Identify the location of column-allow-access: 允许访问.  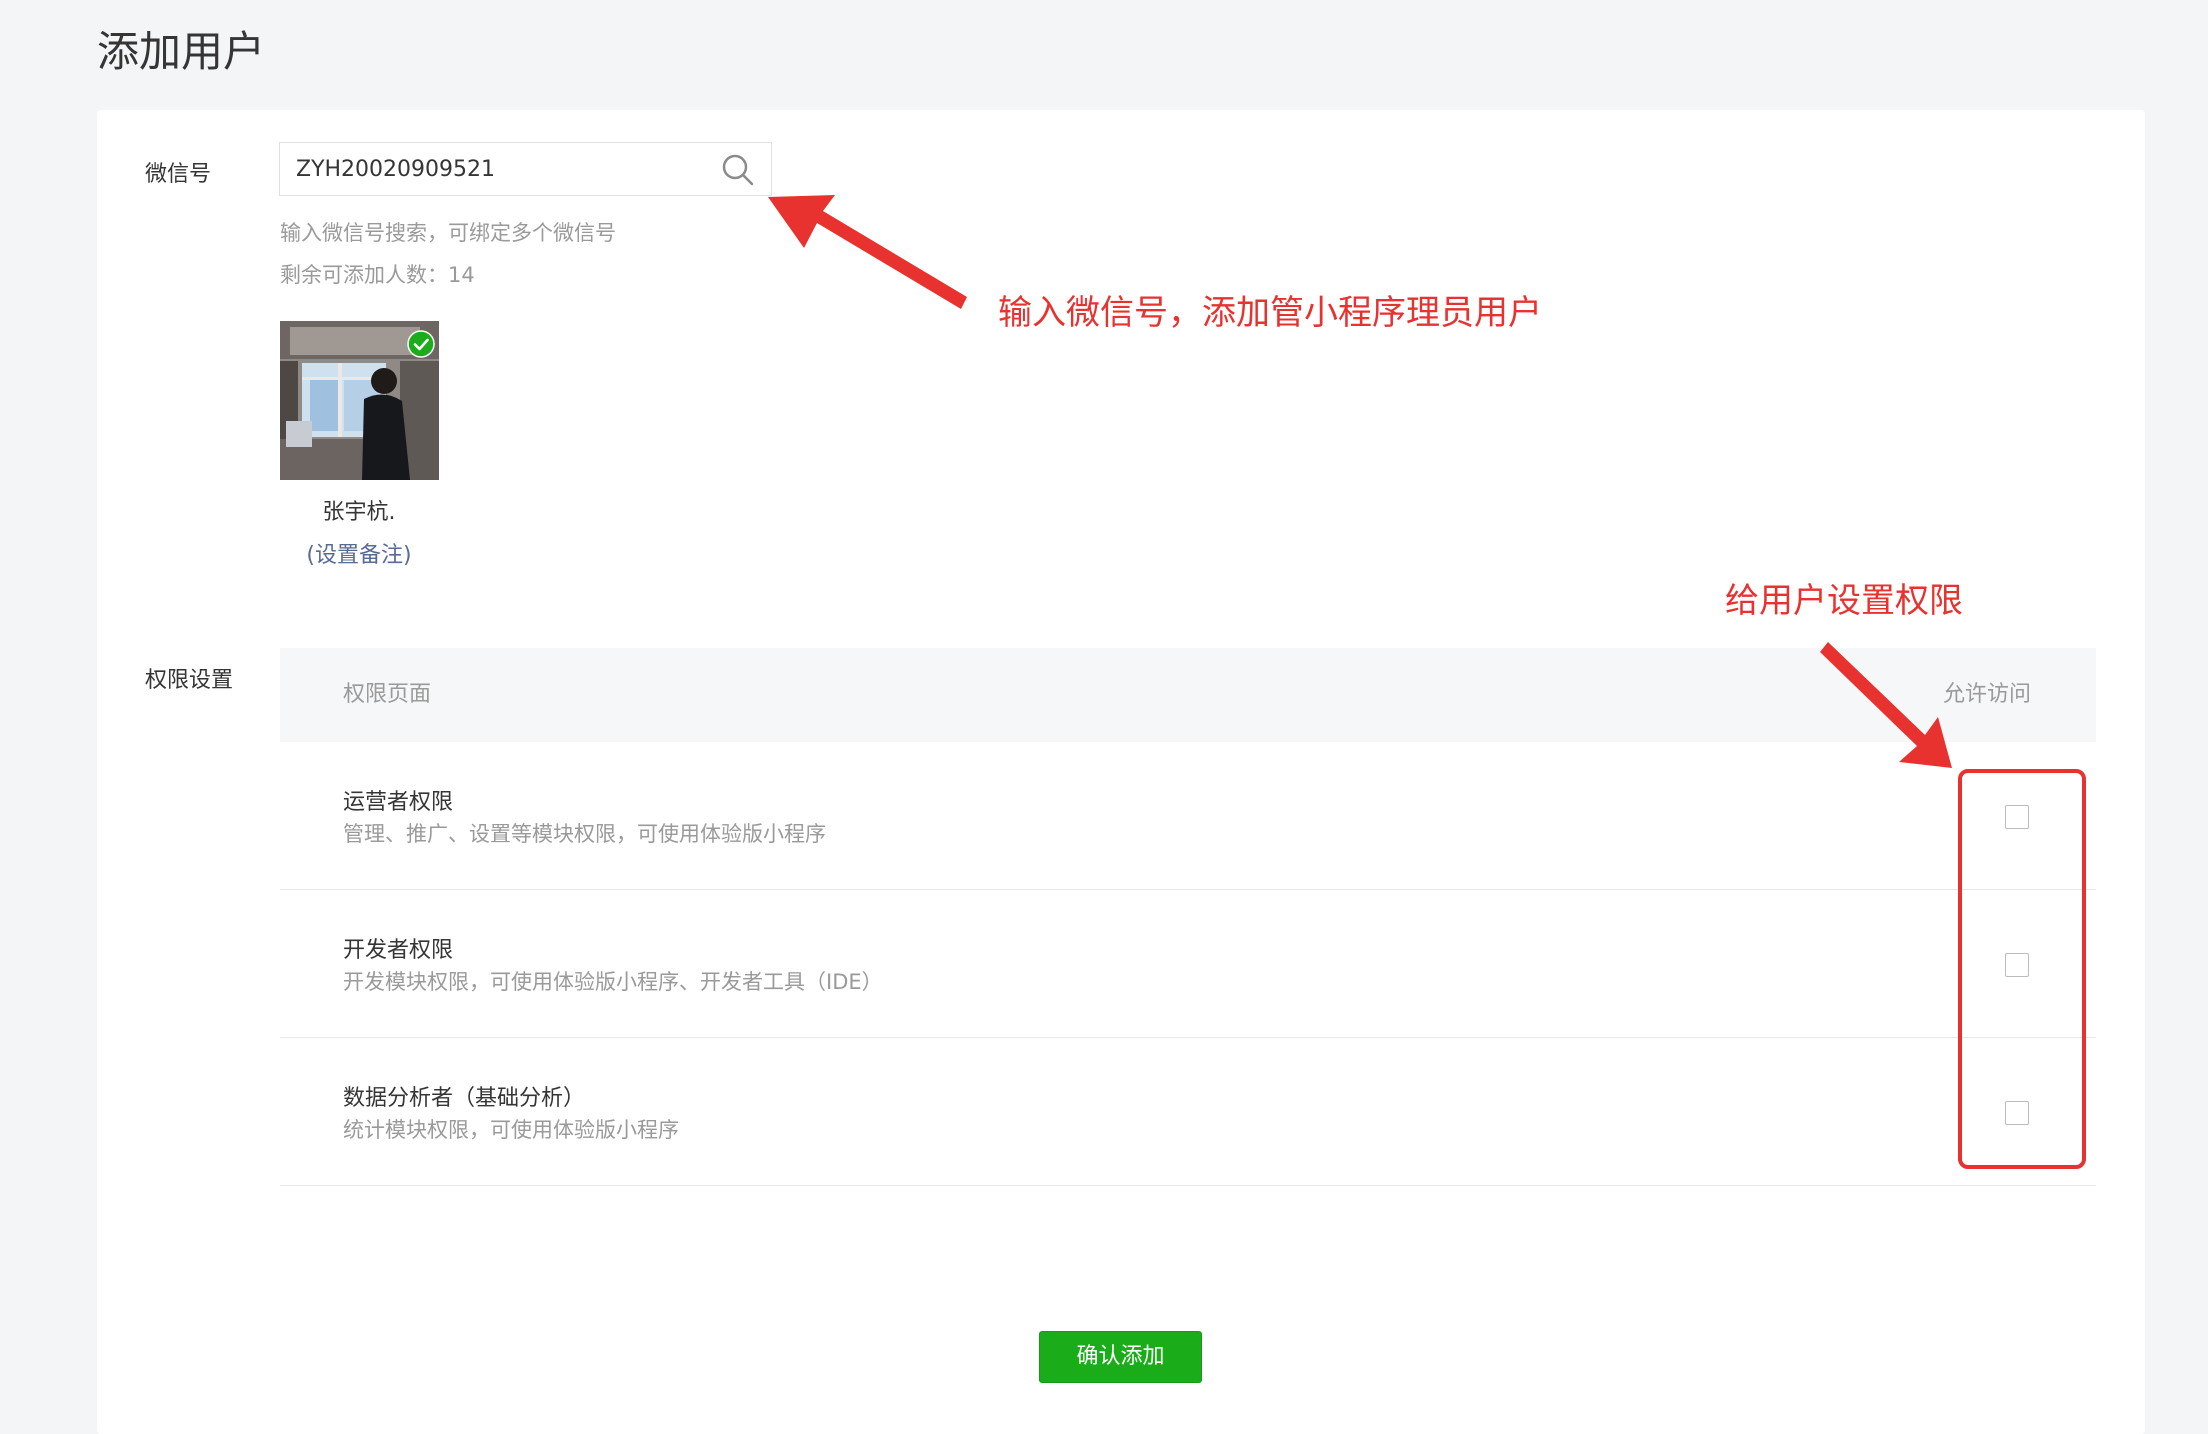
(1986, 694).